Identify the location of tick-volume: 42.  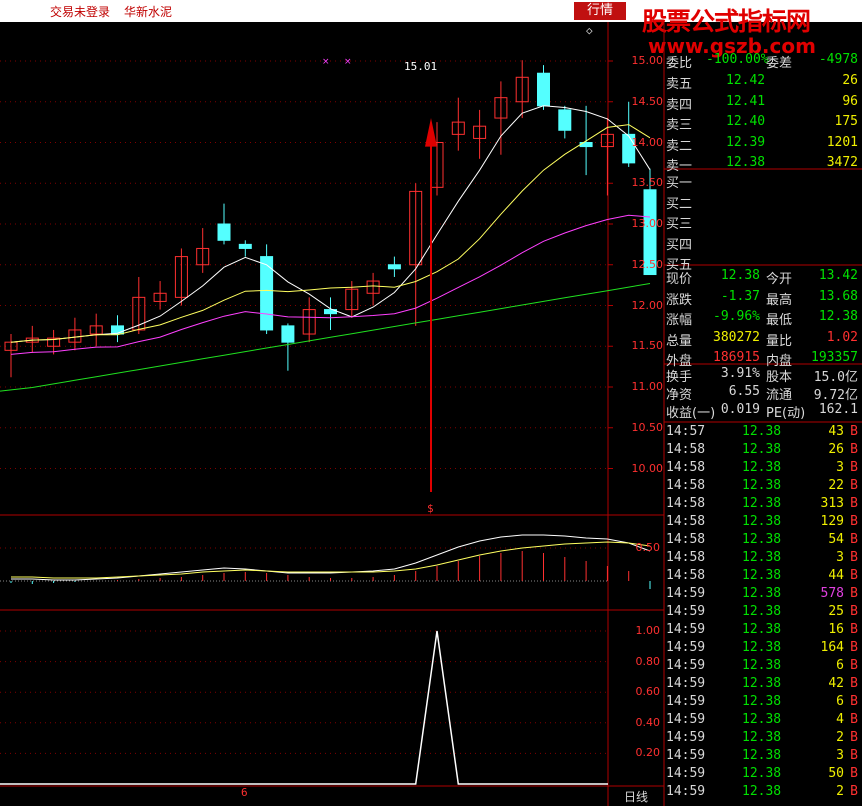
(836, 683).